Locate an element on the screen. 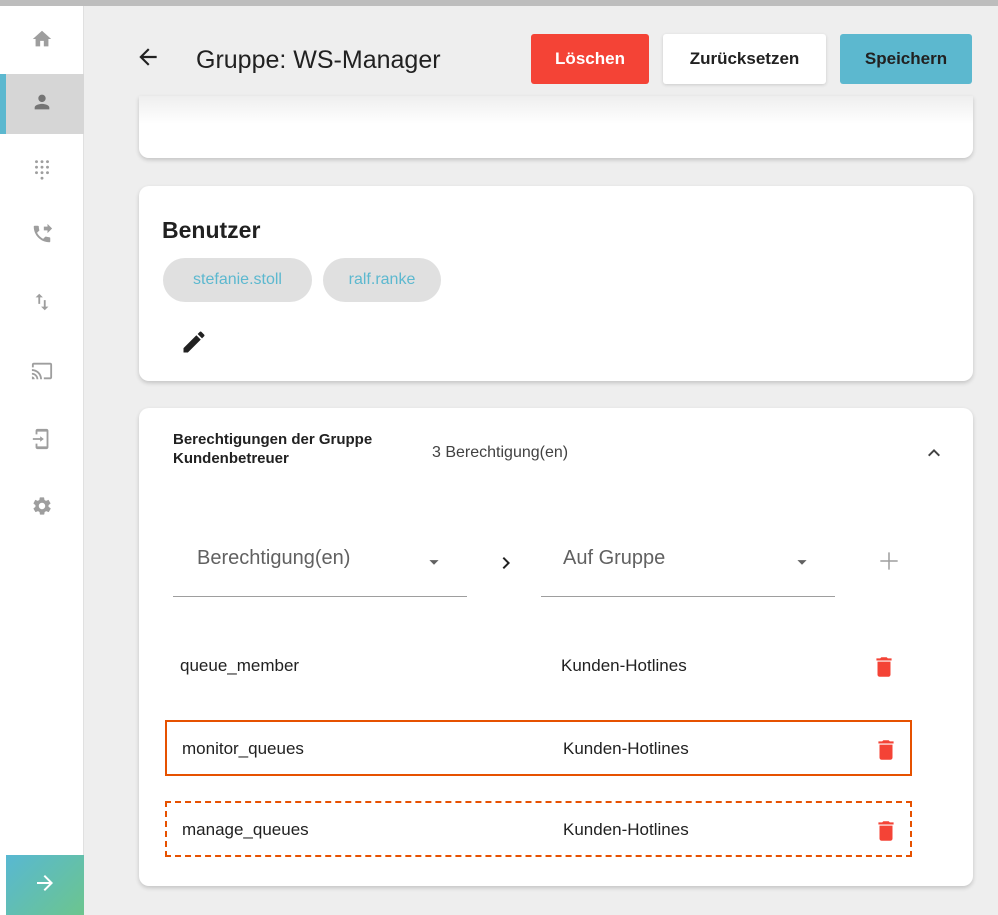 Image resolution: width=998 pixels, height=915 pixels. page-title: Gruppe: WS-Manager is located at coordinates (318, 60).